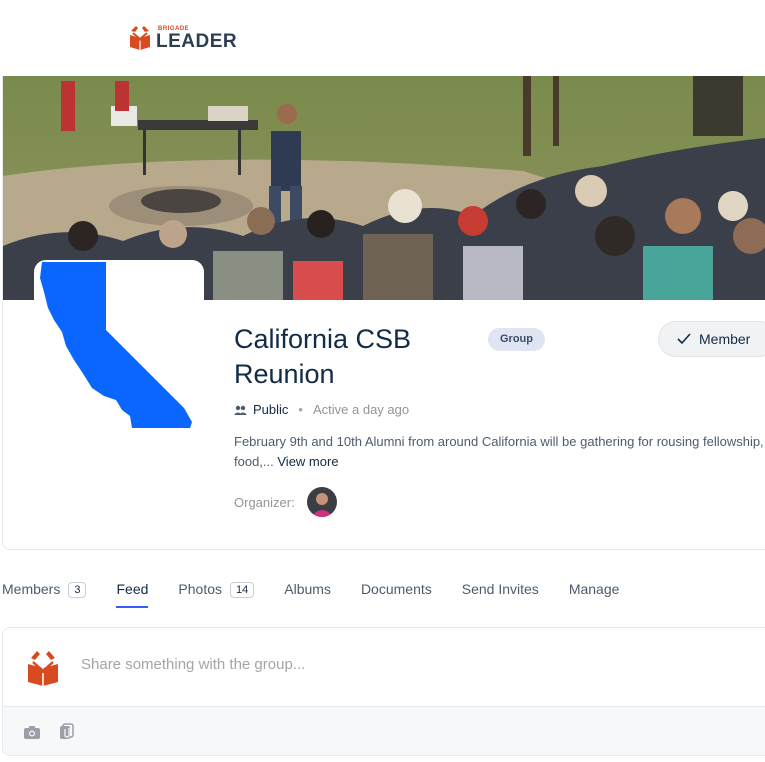 The width and height of the screenshot is (765, 762). Describe the element at coordinates (264, 502) in the screenshot. I see `organizer-label: Organizer:` at that location.